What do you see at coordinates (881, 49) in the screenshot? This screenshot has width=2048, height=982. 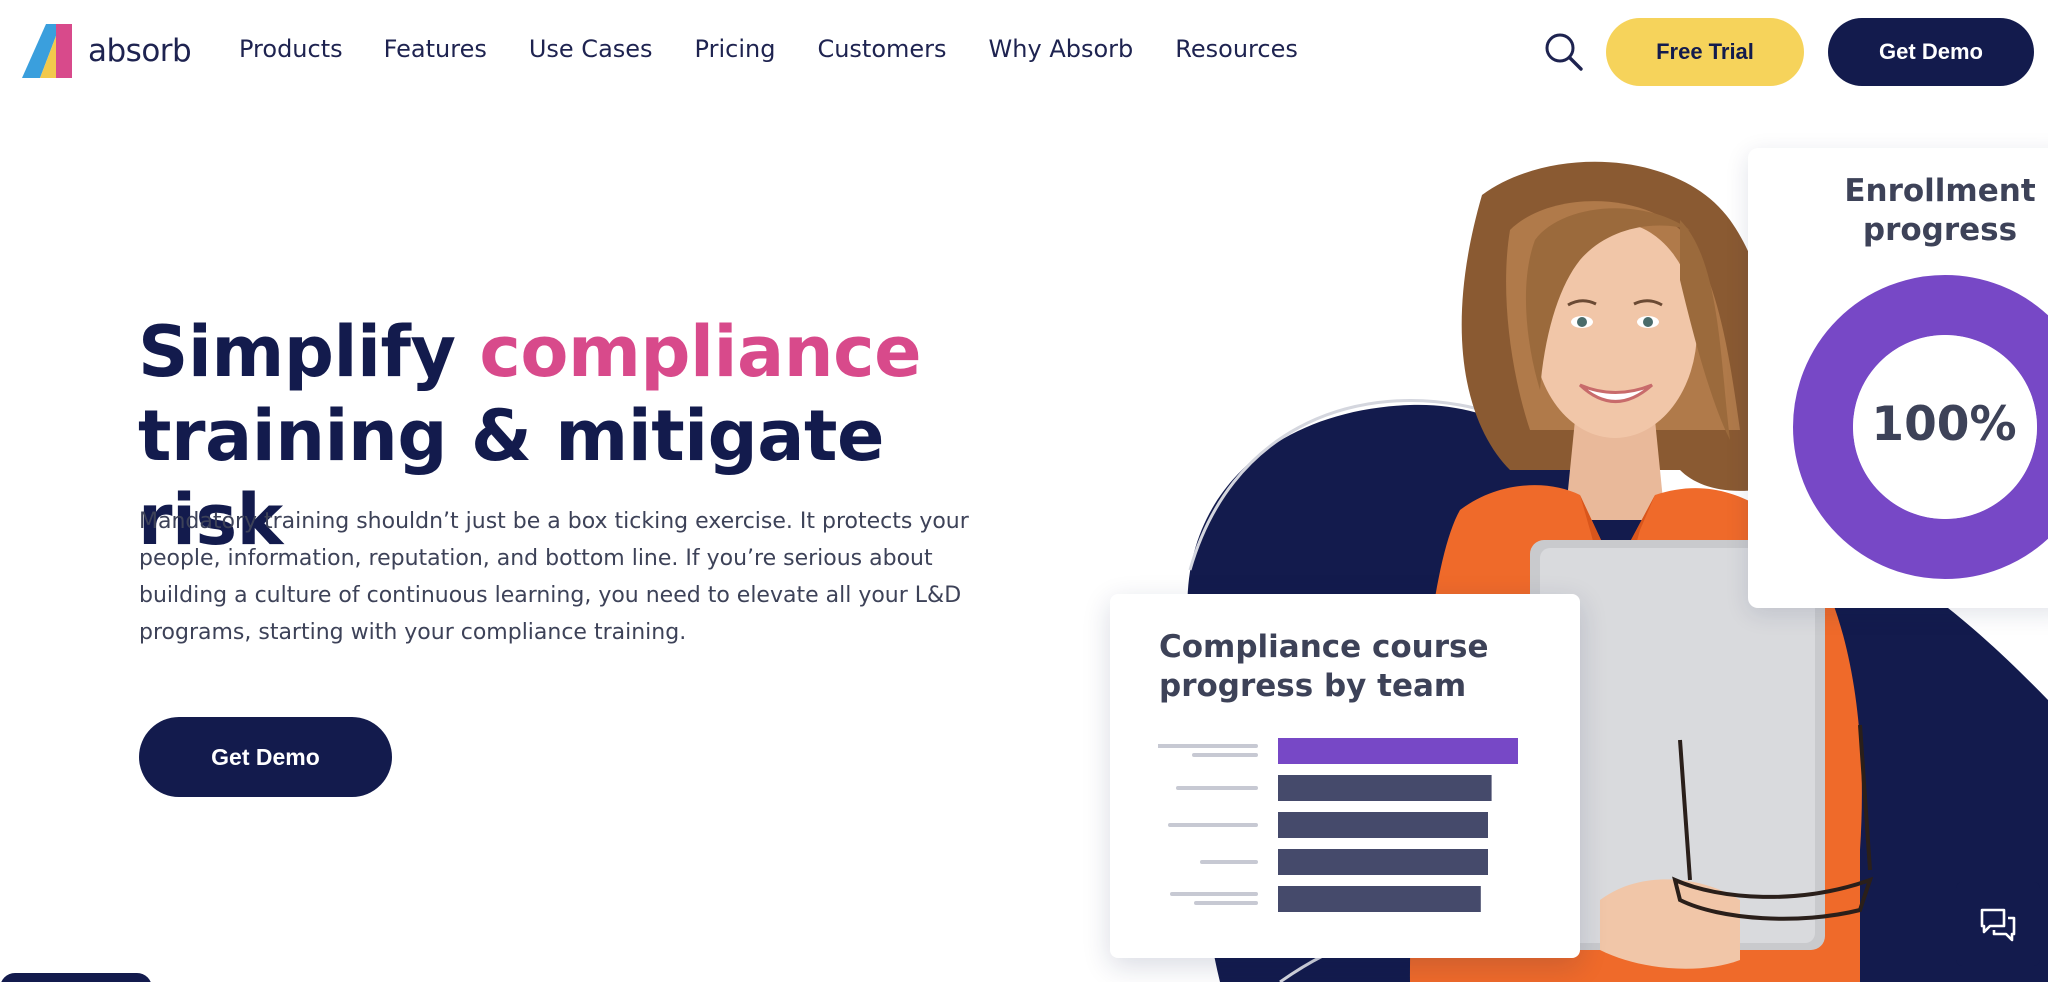 I see `nav-customers: Customers` at bounding box center [881, 49].